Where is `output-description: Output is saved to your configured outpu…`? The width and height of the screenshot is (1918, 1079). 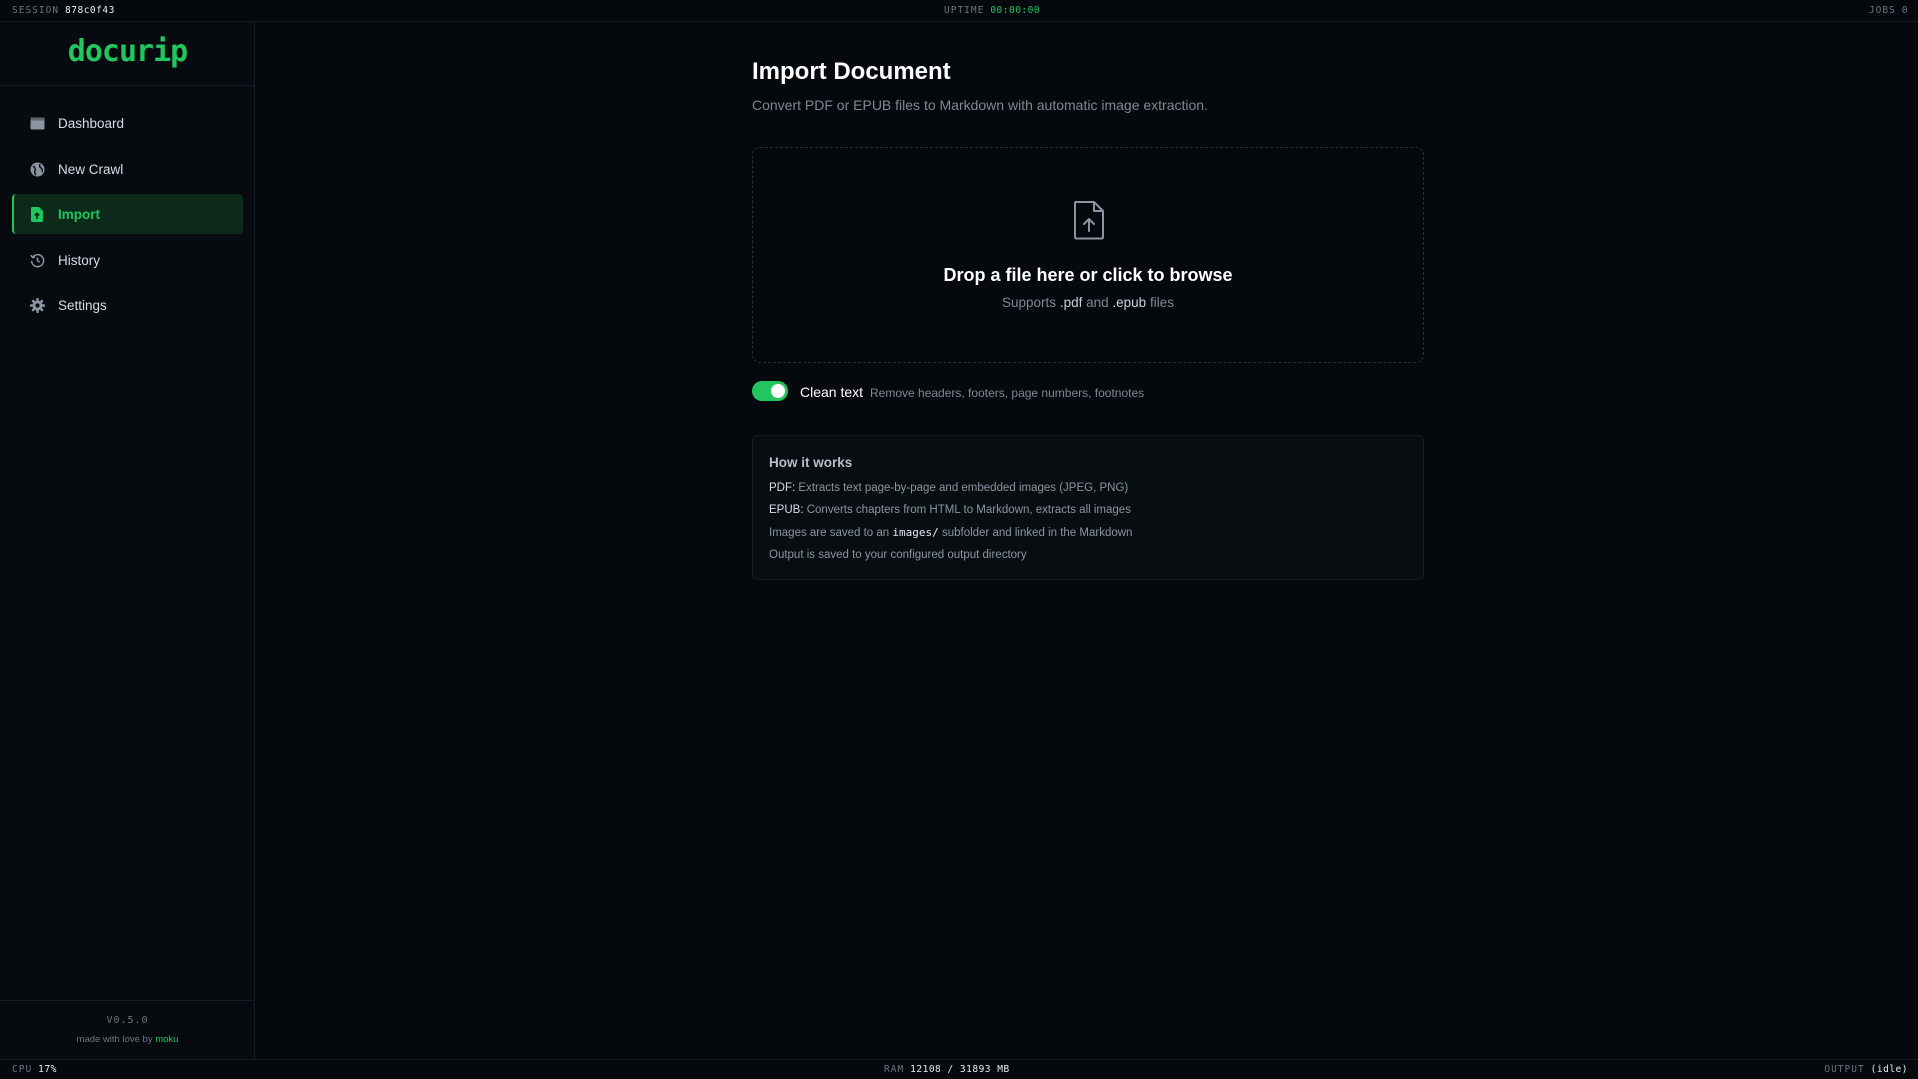
output-description: Output is saved to your configured outpu… is located at coordinates (898, 555).